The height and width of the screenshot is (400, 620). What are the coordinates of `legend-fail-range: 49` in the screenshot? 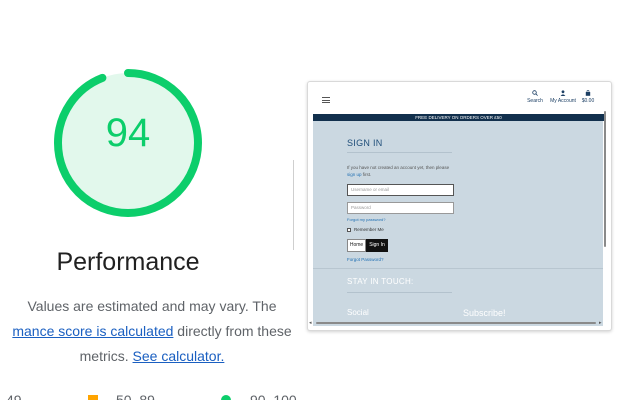 It's located at (14, 396).